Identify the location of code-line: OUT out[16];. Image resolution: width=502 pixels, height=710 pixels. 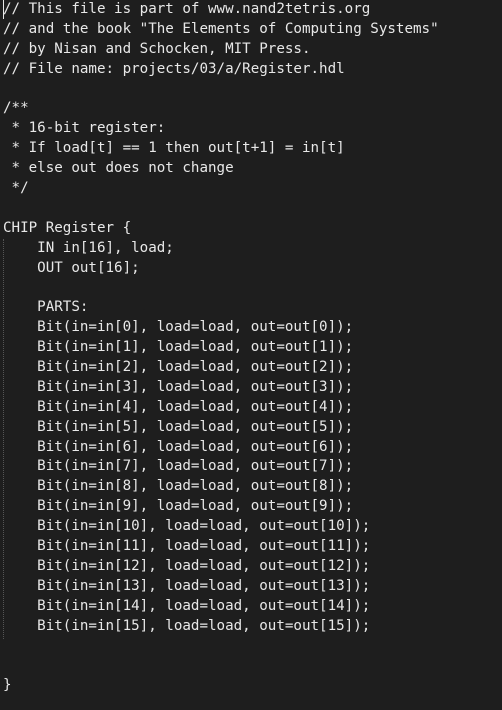
(251, 269).